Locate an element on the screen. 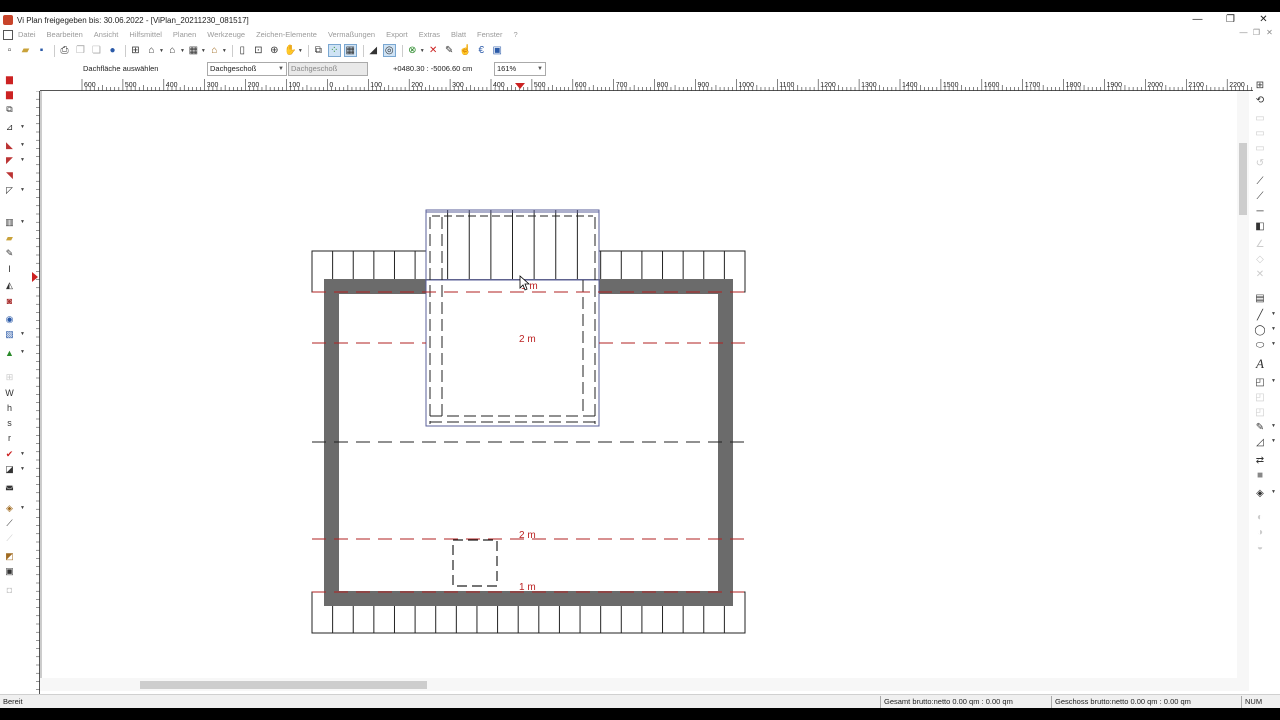 The width and height of the screenshot is (1280, 720). paste-icon: ❏ is located at coordinates (96, 50).